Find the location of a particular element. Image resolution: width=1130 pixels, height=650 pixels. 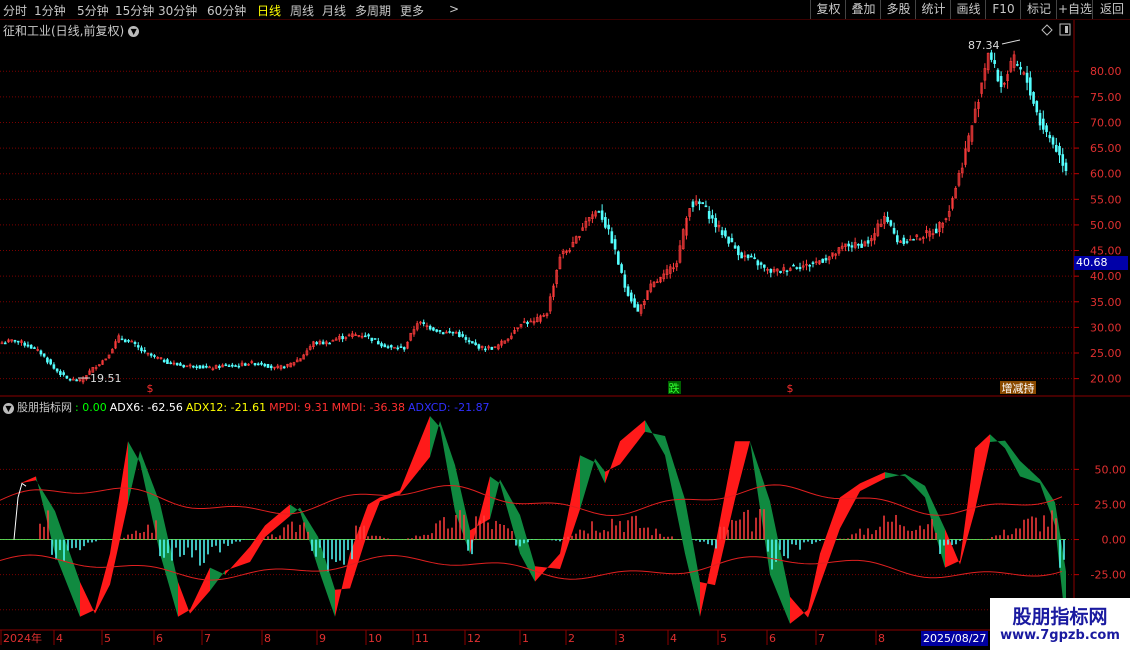

mpdi-value: MPDI: 9.31 is located at coordinates (299, 407).